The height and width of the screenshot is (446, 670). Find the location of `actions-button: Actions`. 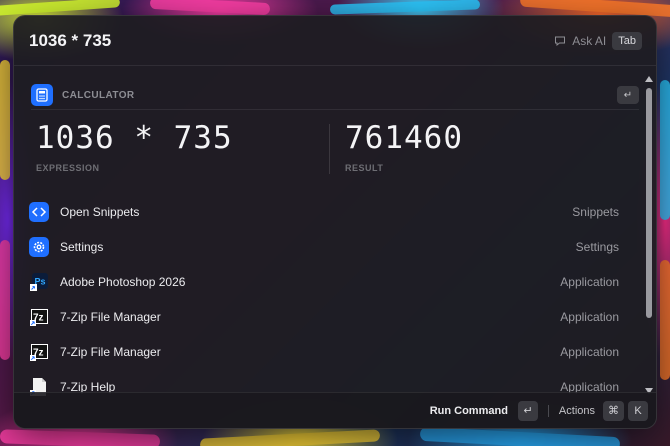

actions-button: Actions is located at coordinates (577, 411).